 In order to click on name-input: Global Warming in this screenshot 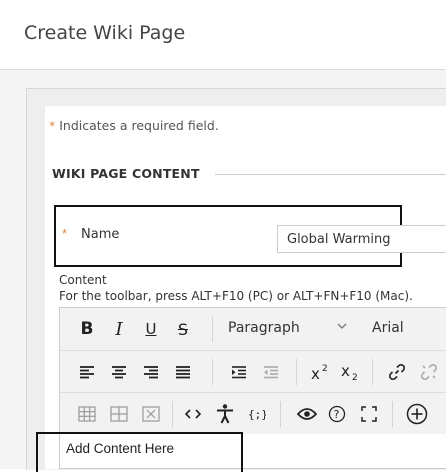, I will do `click(361, 239)`.